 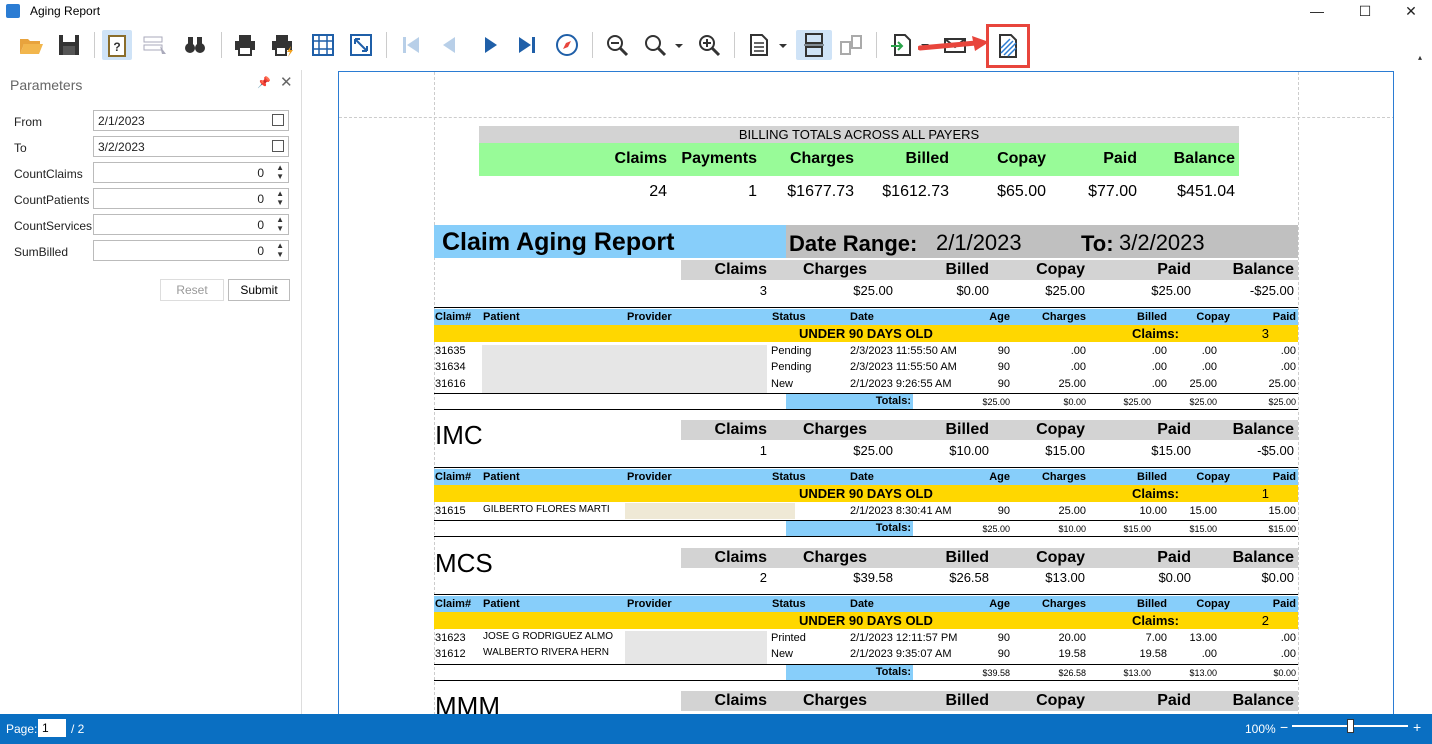 What do you see at coordinates (286, 82) in the screenshot?
I see `panel-close-icon: ✕` at bounding box center [286, 82].